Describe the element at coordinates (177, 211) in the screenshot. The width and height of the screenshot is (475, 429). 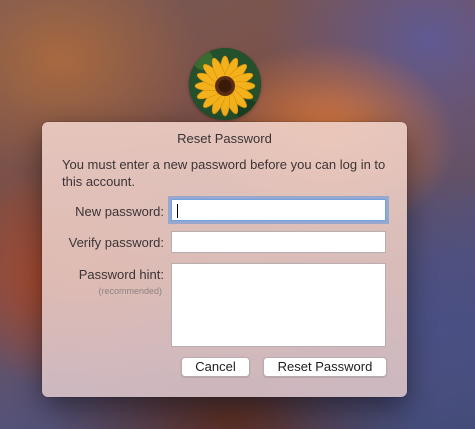
I see `text-caret` at that location.